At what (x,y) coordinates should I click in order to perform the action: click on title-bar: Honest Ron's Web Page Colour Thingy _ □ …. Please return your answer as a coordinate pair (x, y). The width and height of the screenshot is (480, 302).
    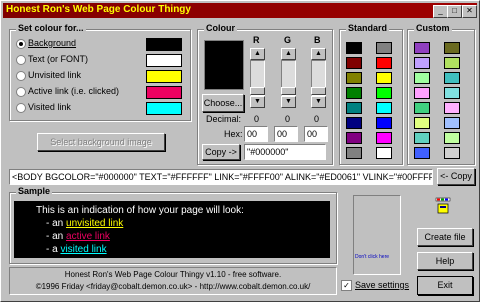
    Looking at the image, I should click on (240, 10).